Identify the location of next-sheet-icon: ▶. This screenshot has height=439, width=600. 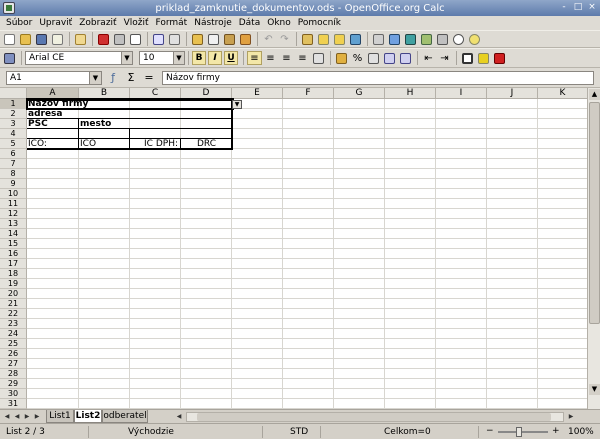
(27, 417).